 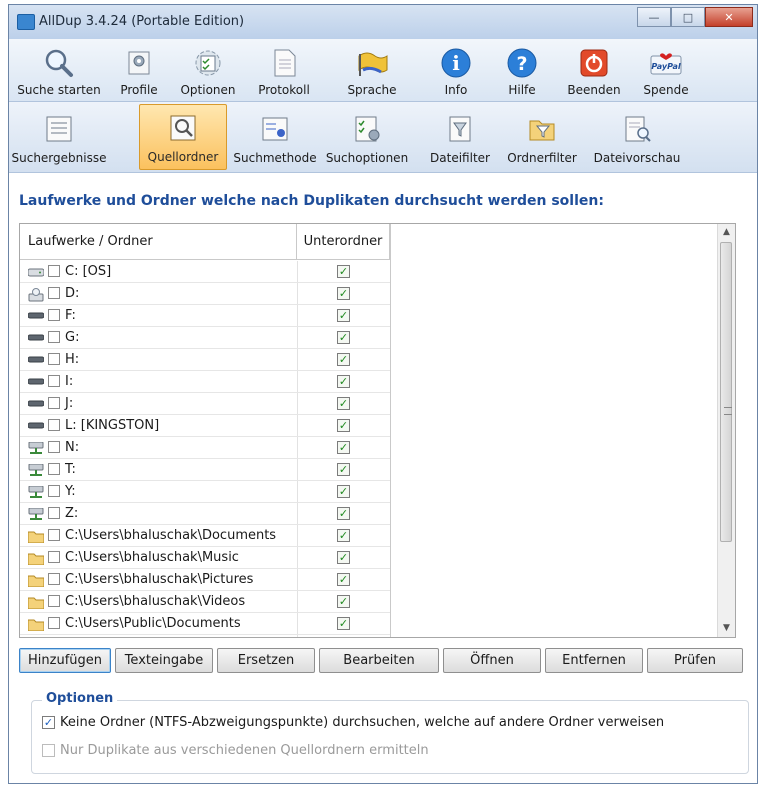 I want to click on folder-row: C:\Users\bhaluschak\Documents ✓, so click(x=205, y=536).